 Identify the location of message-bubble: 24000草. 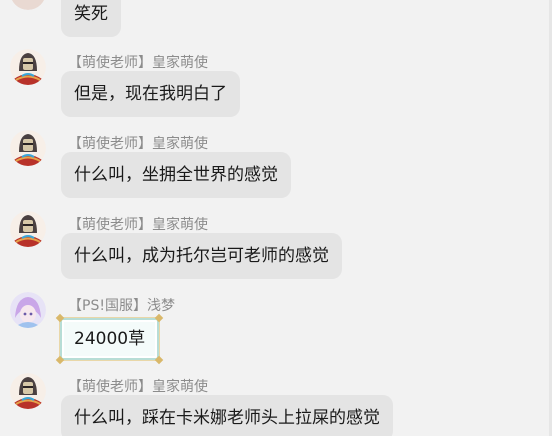
(109, 339).